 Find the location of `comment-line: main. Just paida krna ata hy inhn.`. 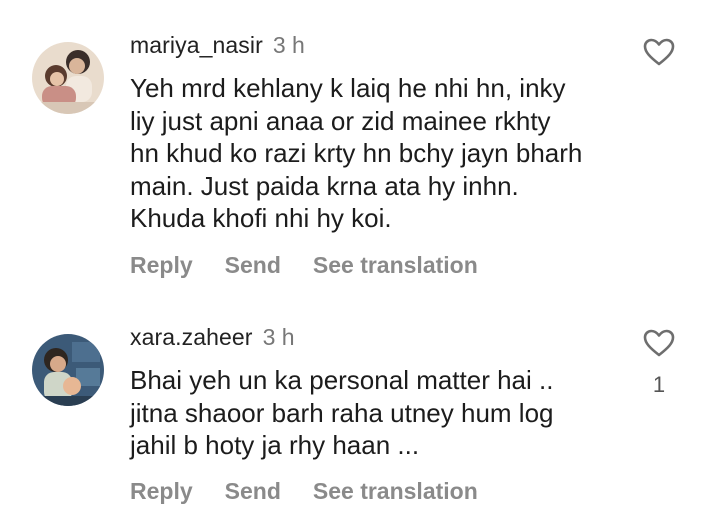

comment-line: main. Just paida krna ata hy inhn. is located at coordinates (324, 185).